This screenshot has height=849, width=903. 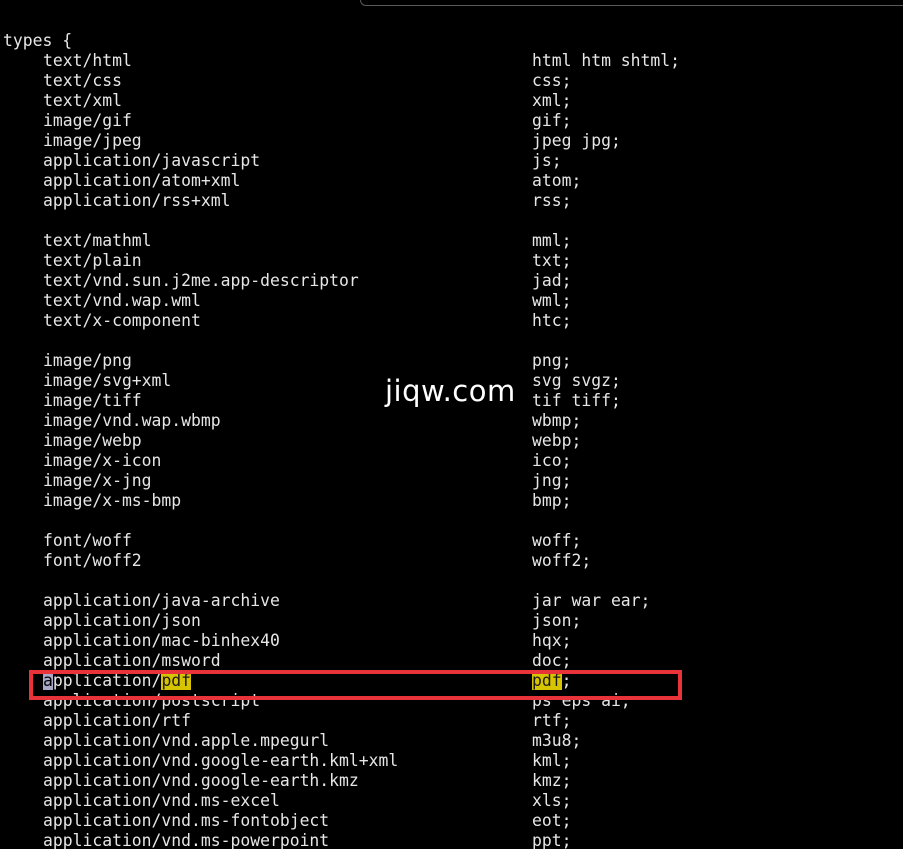 What do you see at coordinates (576, 380) in the screenshot?
I see `mime-extensions: svg svgz;` at bounding box center [576, 380].